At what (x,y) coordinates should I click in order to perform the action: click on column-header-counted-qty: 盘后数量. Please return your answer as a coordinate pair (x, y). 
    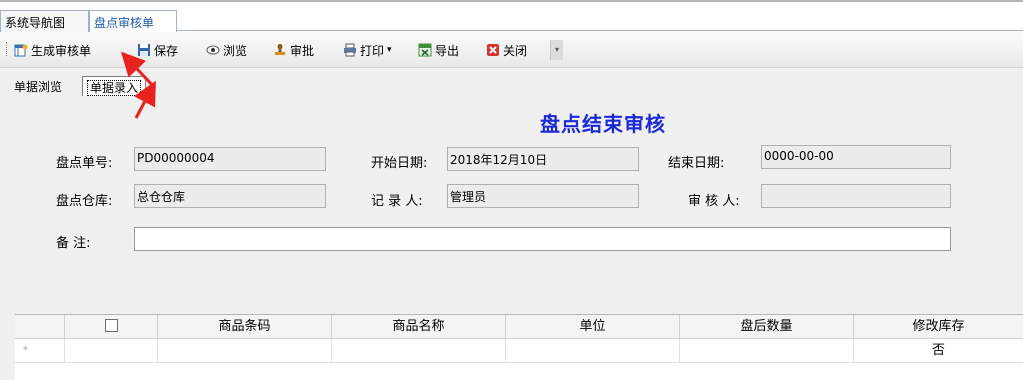
    Looking at the image, I should click on (767, 327).